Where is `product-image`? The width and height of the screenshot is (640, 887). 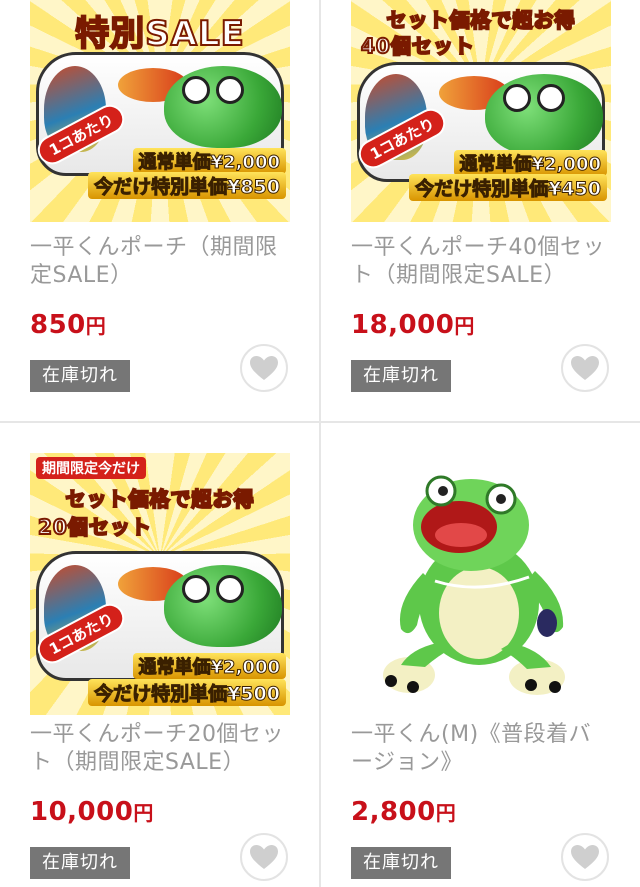 product-image is located at coordinates (481, 584).